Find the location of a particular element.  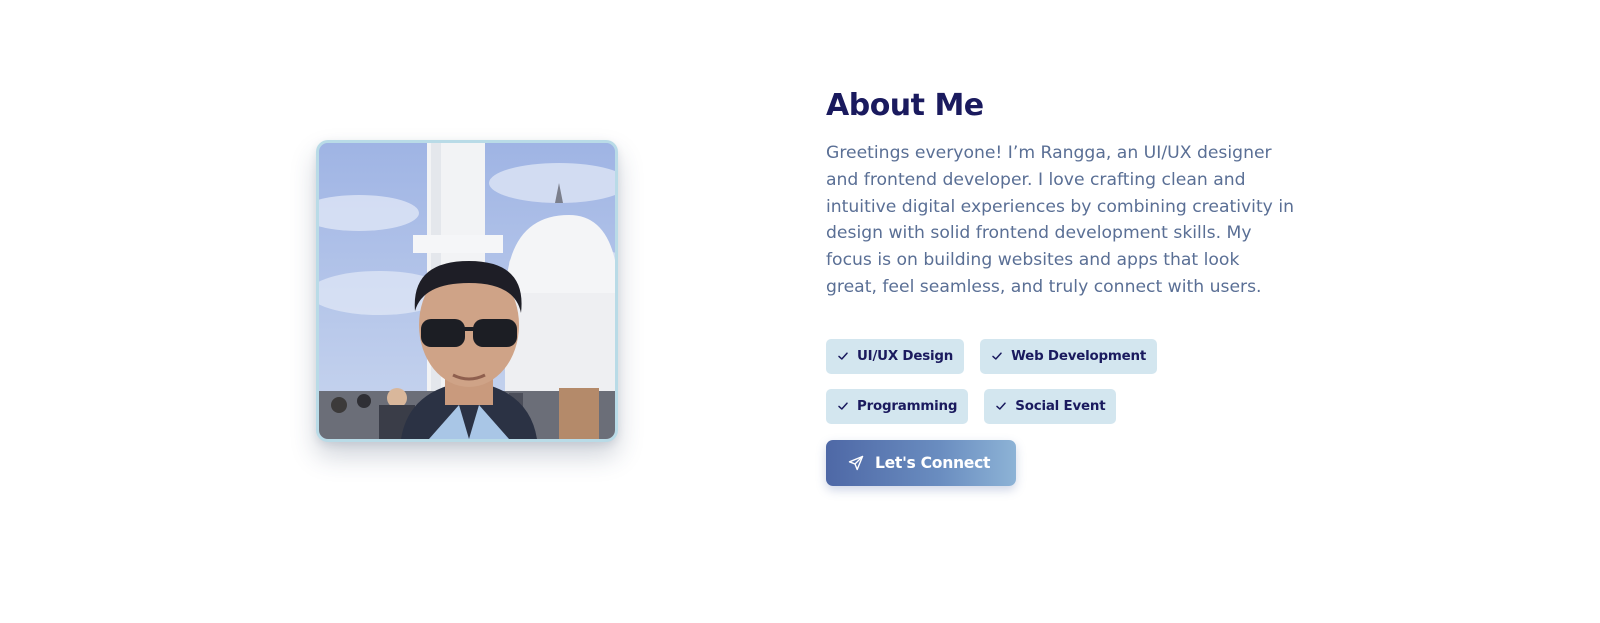

skill-tag-label: UI/UX Design is located at coordinates (905, 356).